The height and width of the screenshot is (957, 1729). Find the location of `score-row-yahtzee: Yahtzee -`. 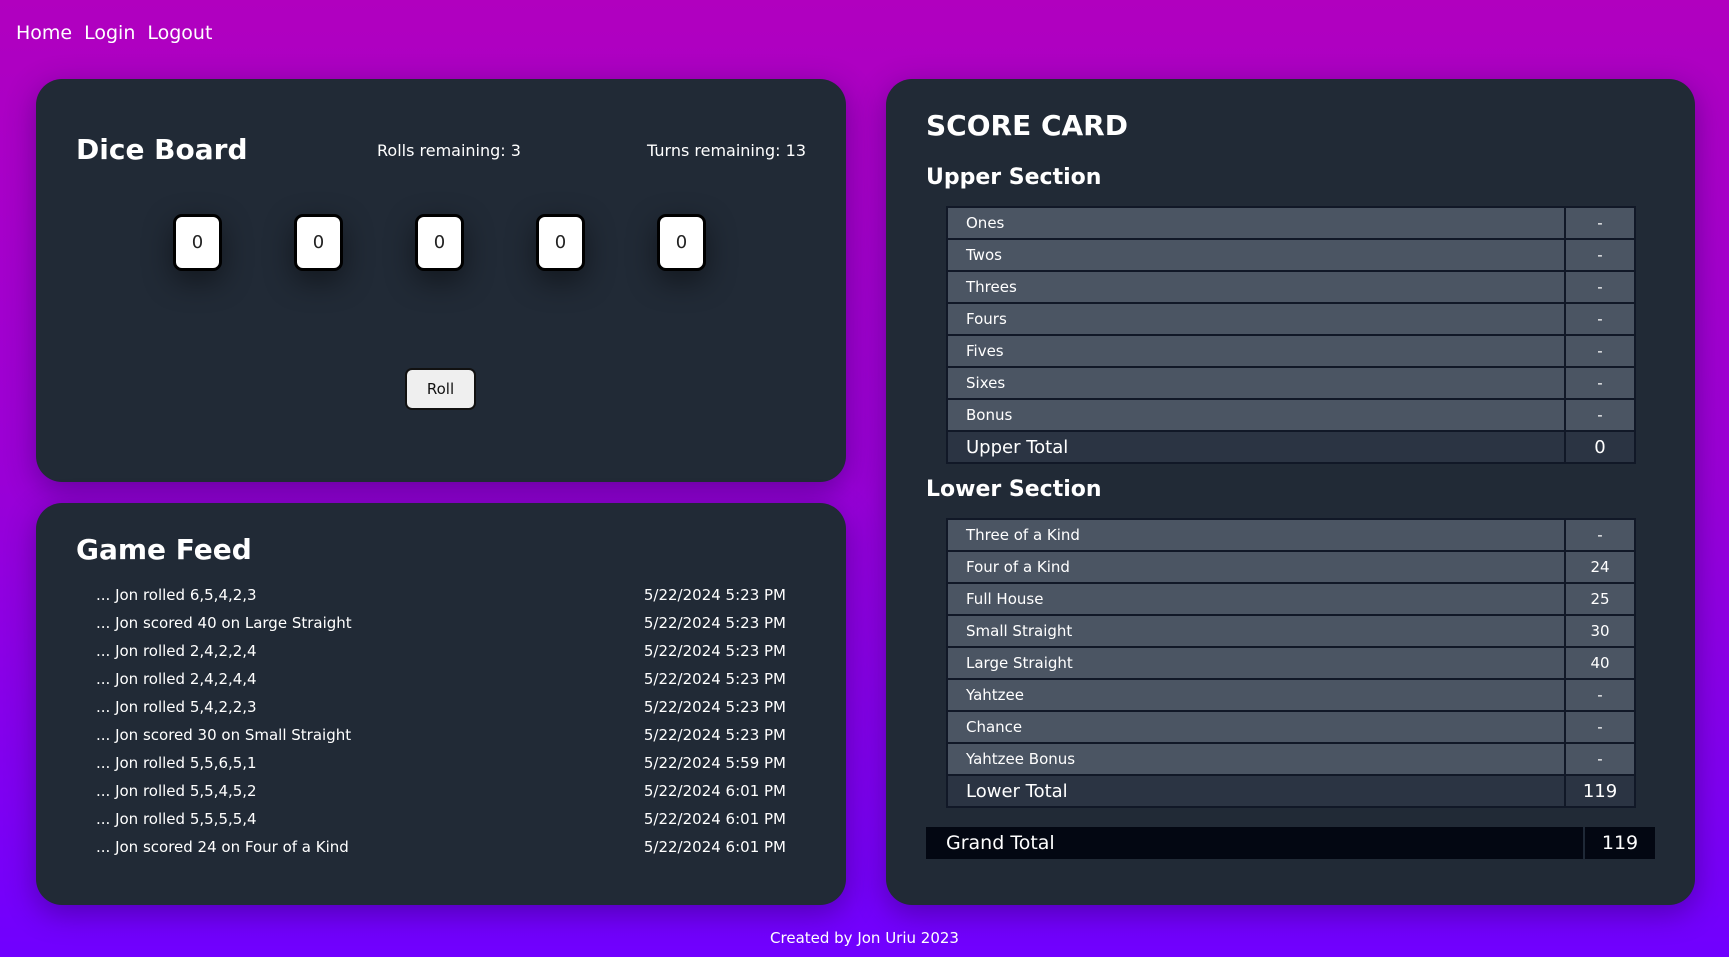

score-row-yahtzee: Yahtzee - is located at coordinates (1291, 695).